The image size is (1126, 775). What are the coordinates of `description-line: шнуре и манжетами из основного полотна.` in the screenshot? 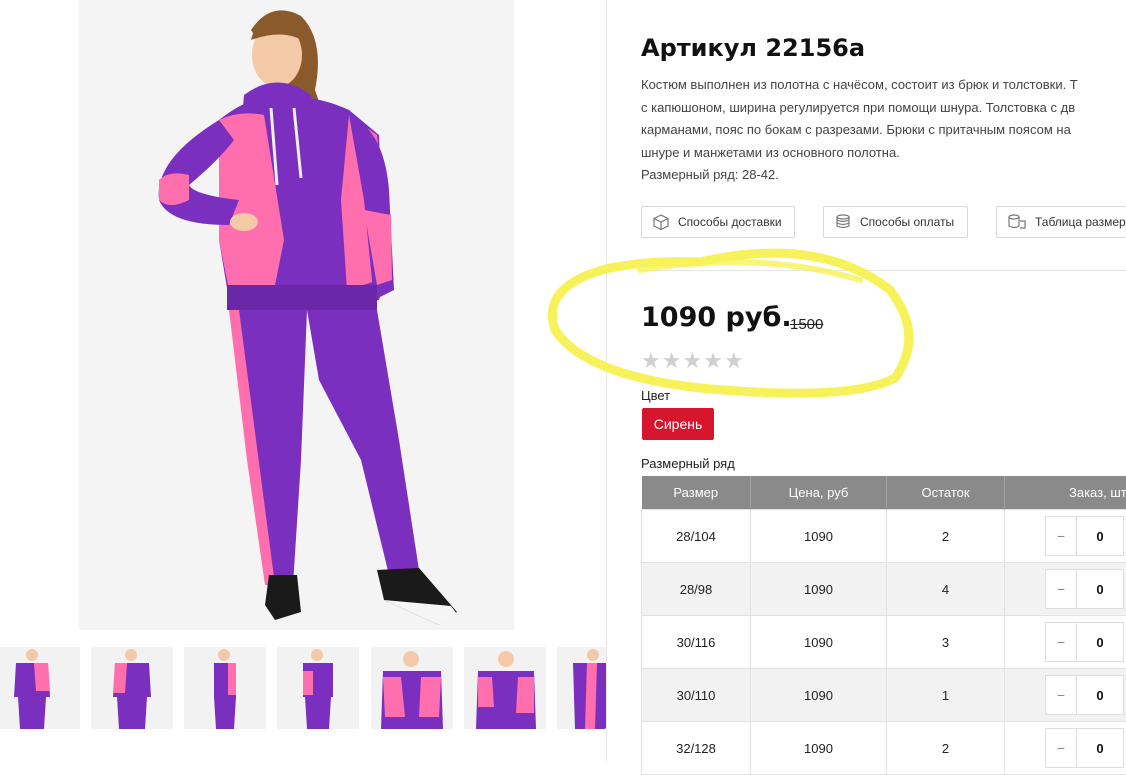 It's located at (883, 153).